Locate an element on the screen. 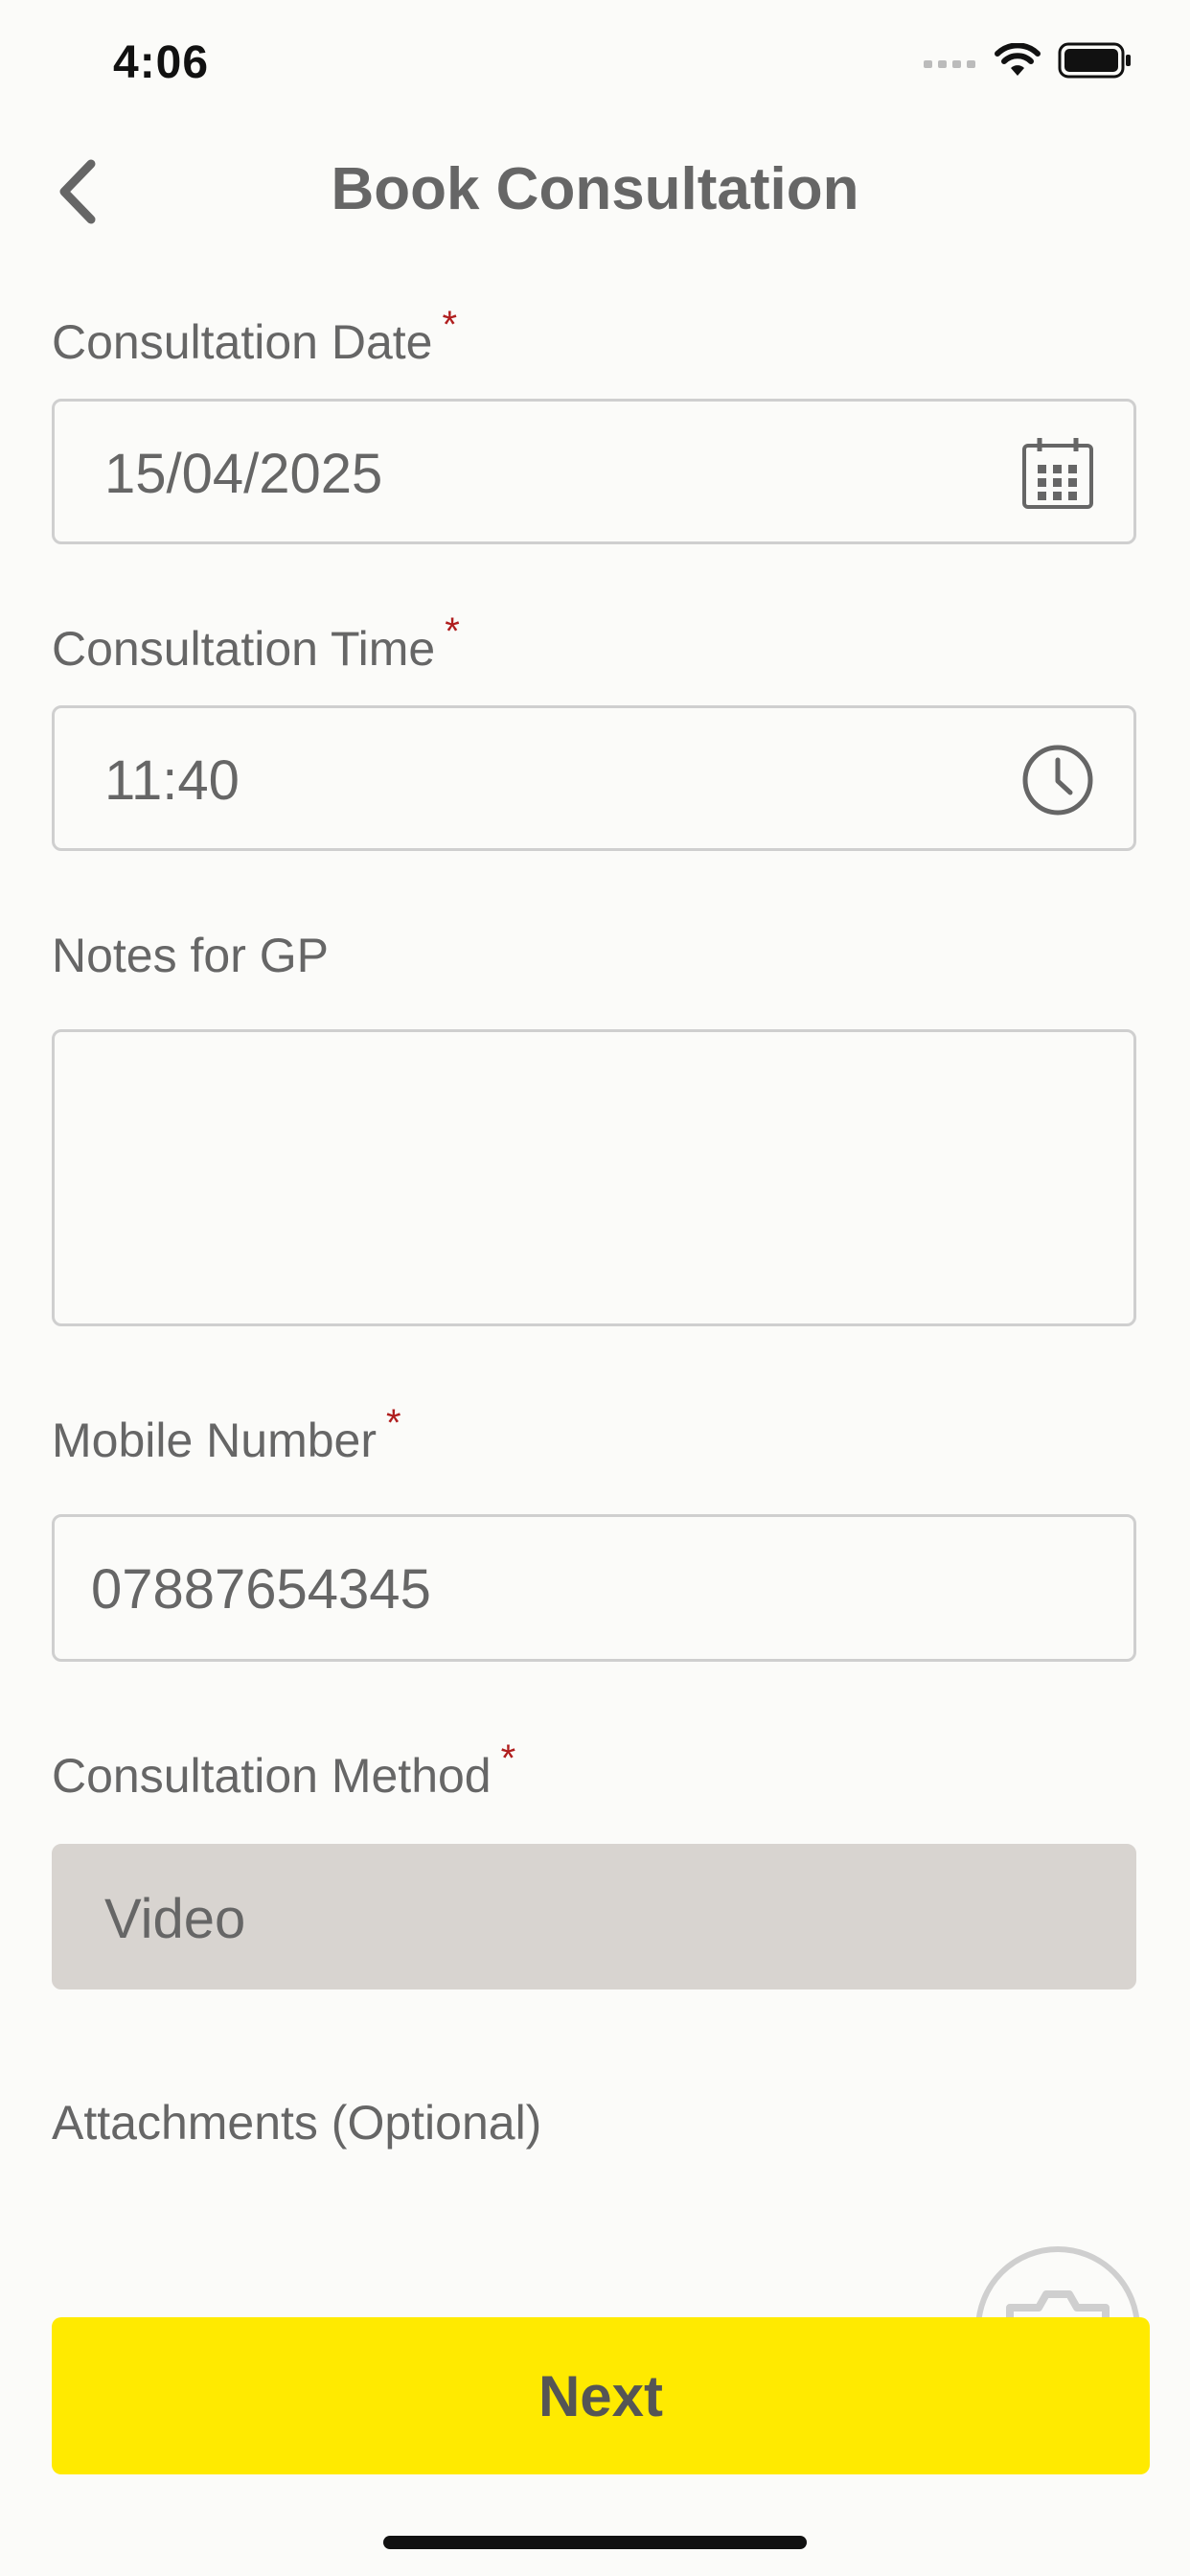 The height and width of the screenshot is (2576, 1190). consultation-method-value: Video is located at coordinates (175, 1919).